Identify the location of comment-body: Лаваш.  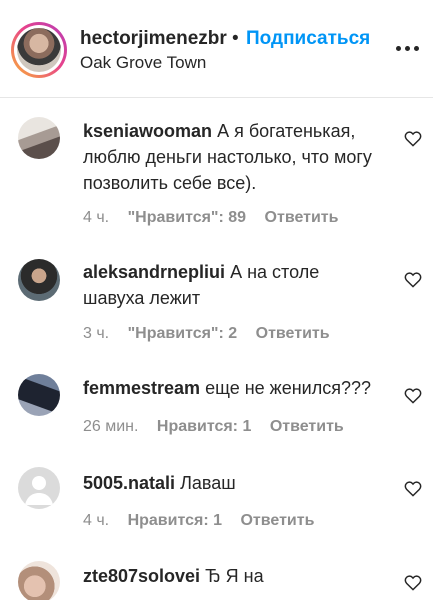
(208, 483).